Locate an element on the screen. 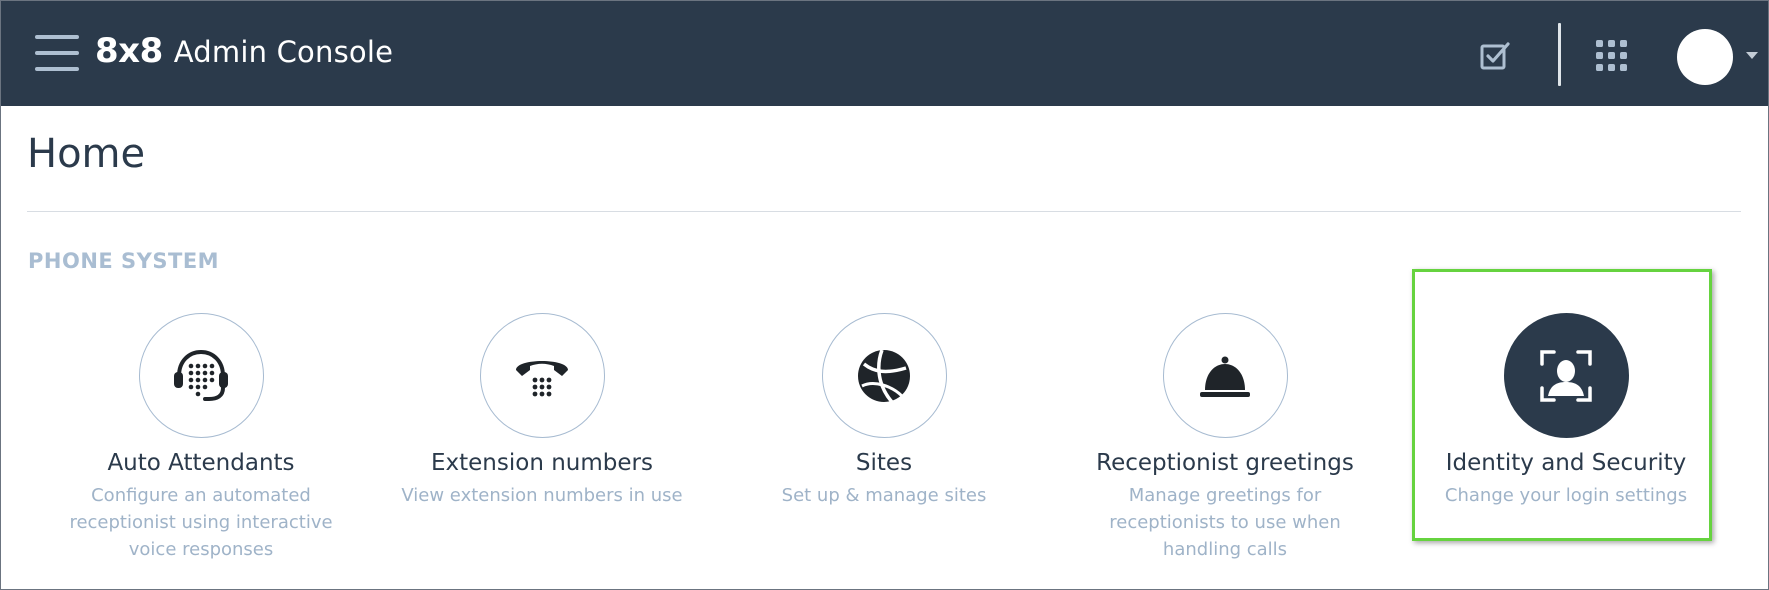 The width and height of the screenshot is (1769, 590). brand: 8x8 Admin Console is located at coordinates (244, 55).